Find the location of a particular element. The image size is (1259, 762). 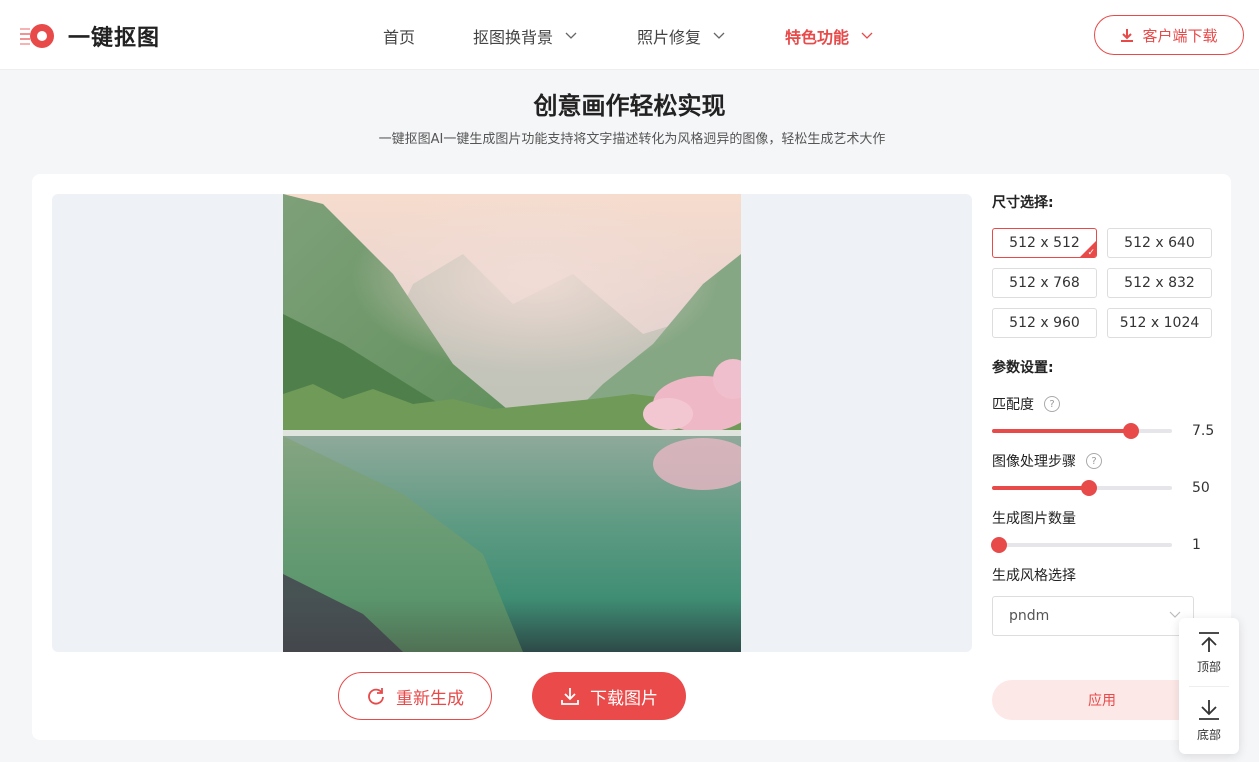

nav-home-label: 首页 is located at coordinates (399, 37).